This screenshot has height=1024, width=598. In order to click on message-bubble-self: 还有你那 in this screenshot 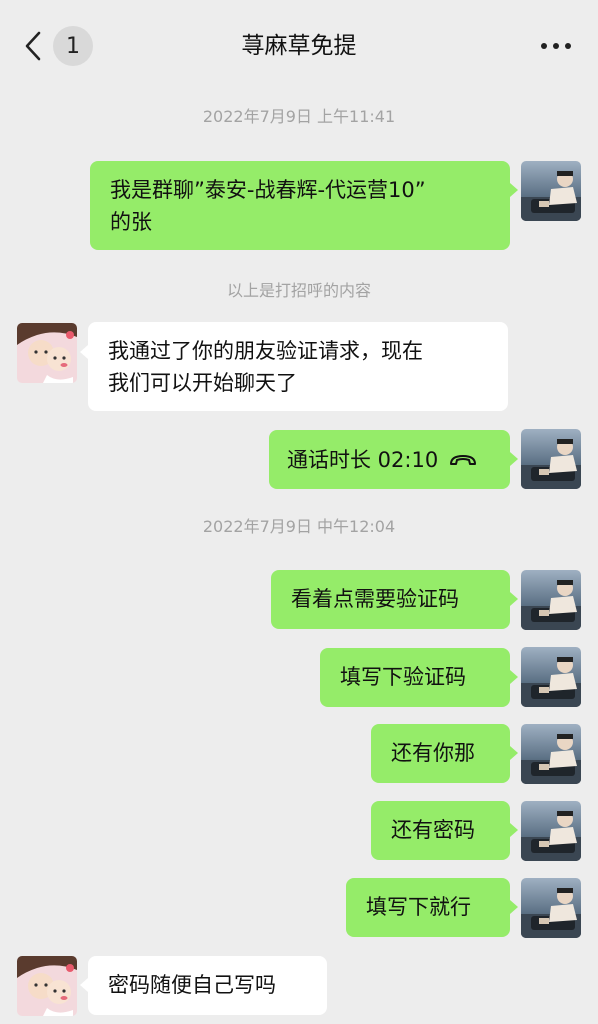, I will do `click(440, 753)`.